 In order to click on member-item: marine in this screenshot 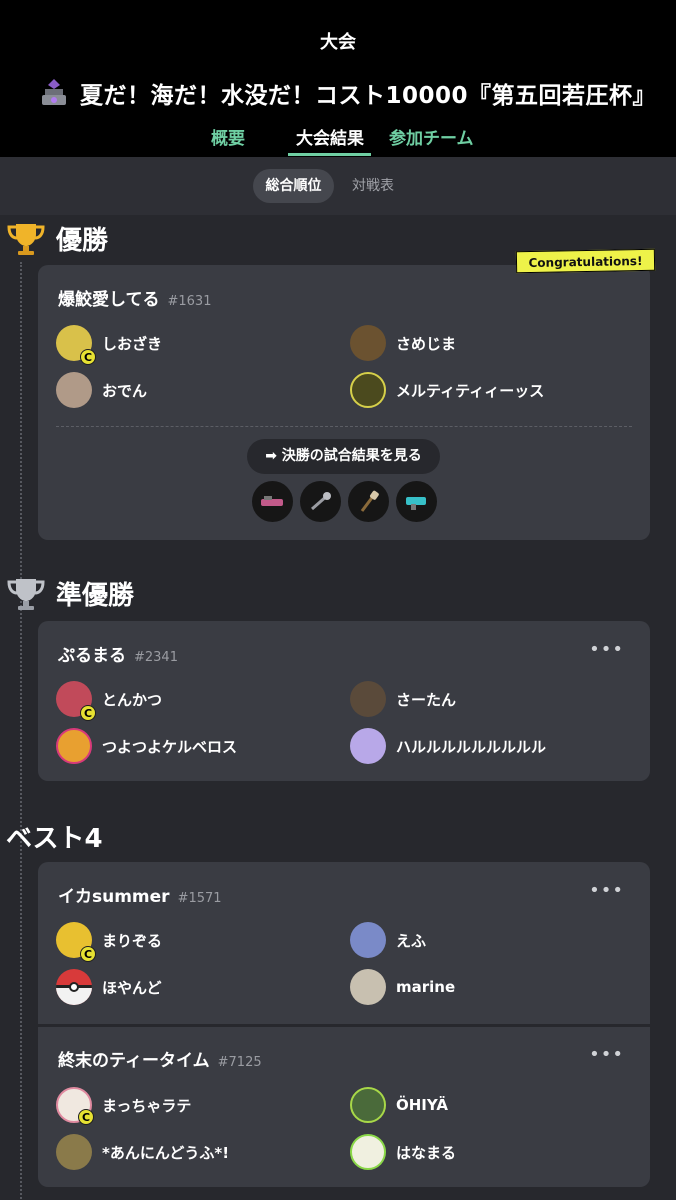, I will do `click(402, 987)`.